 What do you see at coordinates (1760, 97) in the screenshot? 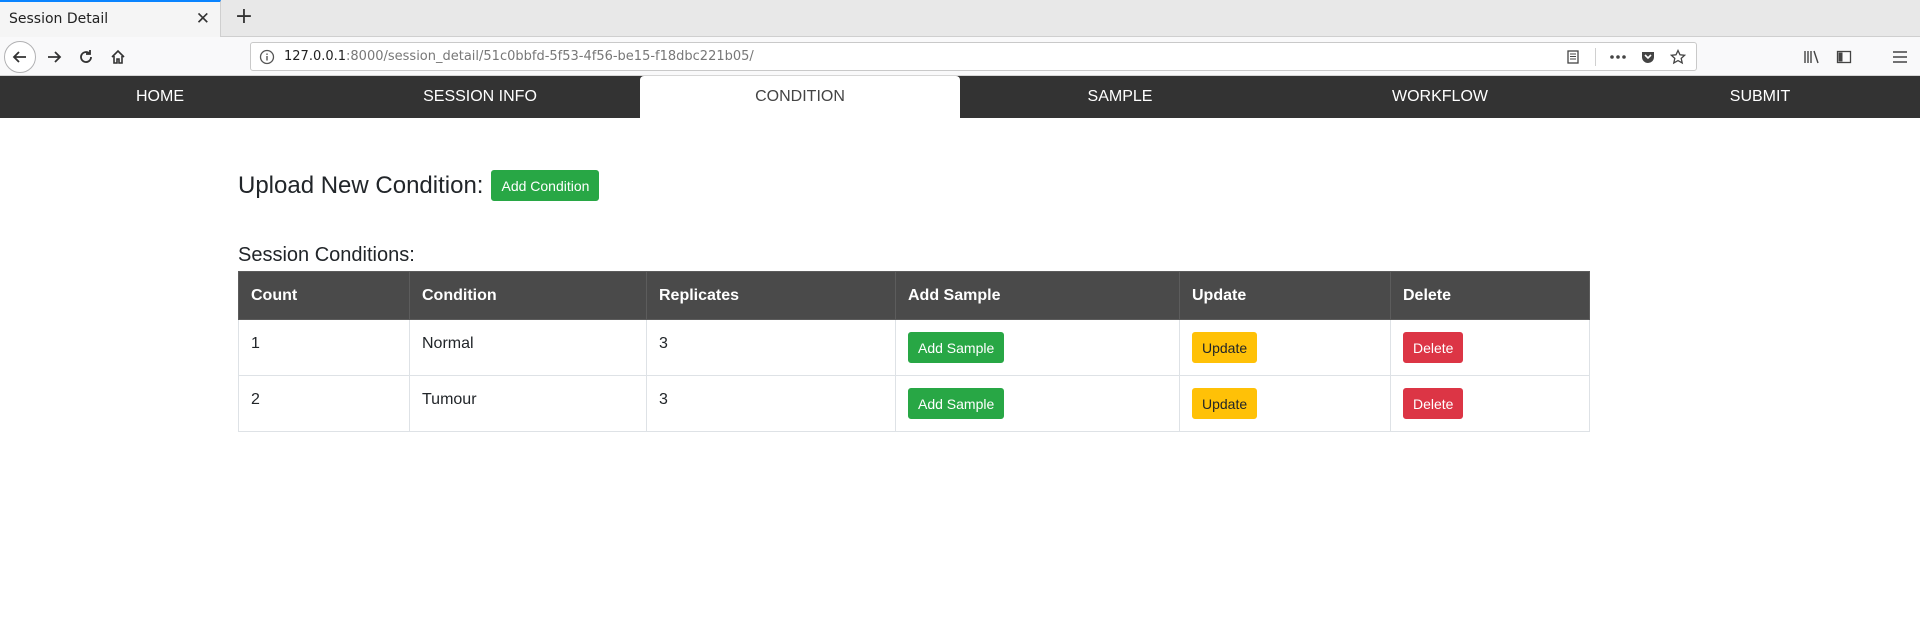
I see `nav-item-submit: SUBMIT` at bounding box center [1760, 97].